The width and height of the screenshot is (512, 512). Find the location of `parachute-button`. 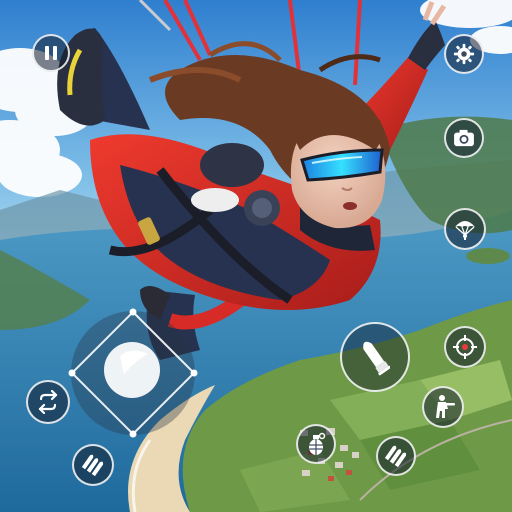

parachute-button is located at coordinates (465, 229).